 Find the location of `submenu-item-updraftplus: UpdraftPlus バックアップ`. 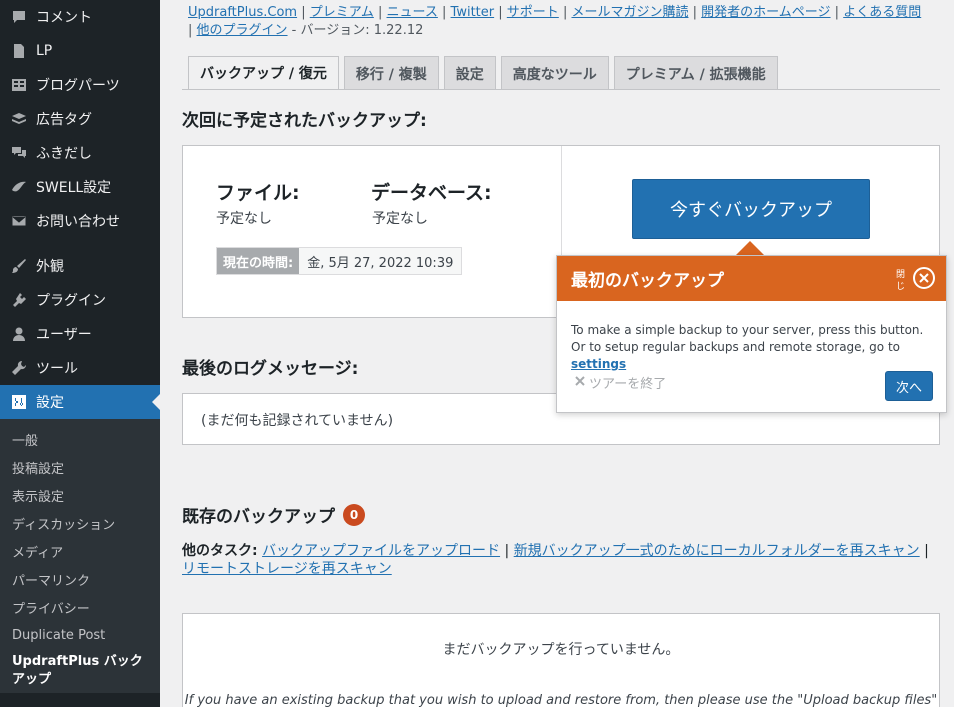

submenu-item-updraftplus: UpdraftPlus バックアップ is located at coordinates (80, 671).